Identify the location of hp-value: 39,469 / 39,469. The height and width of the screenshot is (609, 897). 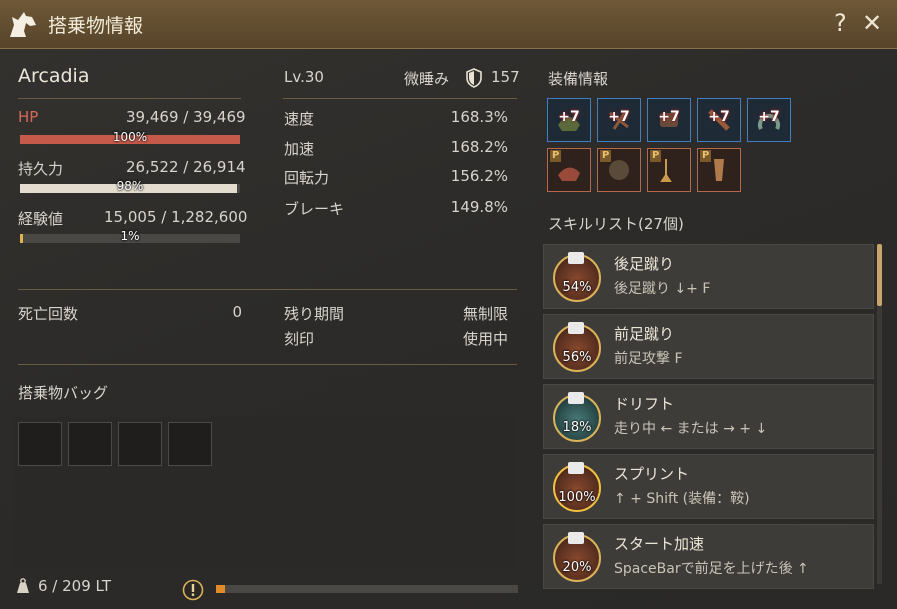
(186, 117).